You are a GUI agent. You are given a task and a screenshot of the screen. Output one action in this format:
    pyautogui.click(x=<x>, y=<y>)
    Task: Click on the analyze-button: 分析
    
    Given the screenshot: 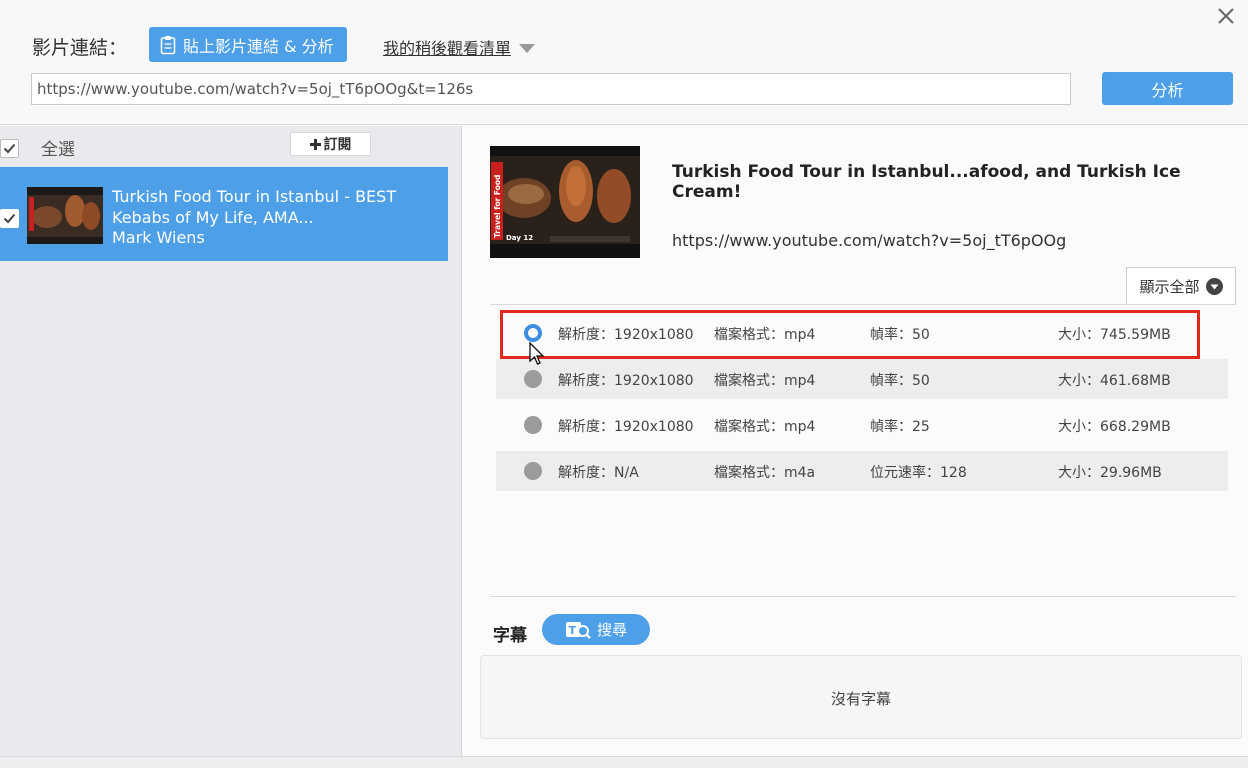 What is the action you would take?
    pyautogui.click(x=1167, y=88)
    